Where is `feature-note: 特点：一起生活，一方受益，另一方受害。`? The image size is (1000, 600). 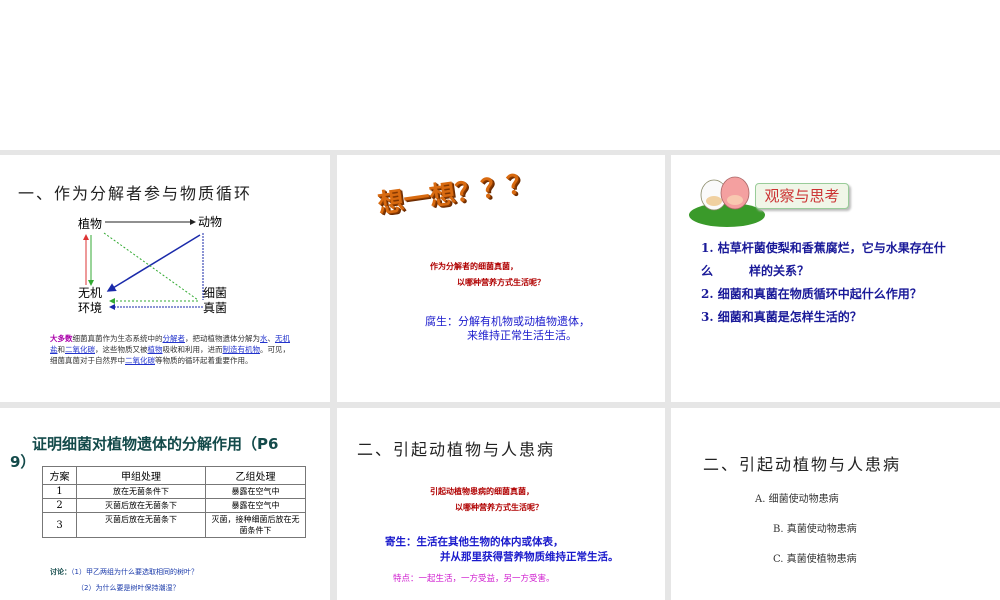
feature-note: 特点：一起生活，一方受益，另一方受害。 is located at coordinates (474, 579).